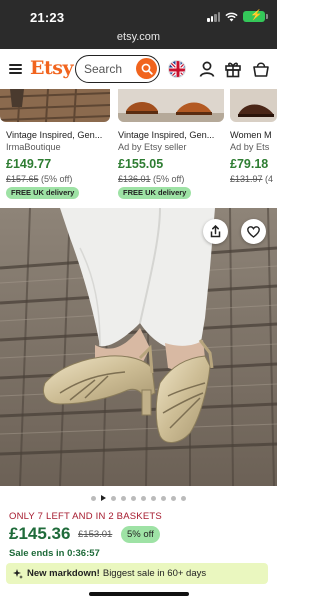  Describe the element at coordinates (33, 147) in the screenshot. I see `shop-name: IrmaBoutique` at that location.